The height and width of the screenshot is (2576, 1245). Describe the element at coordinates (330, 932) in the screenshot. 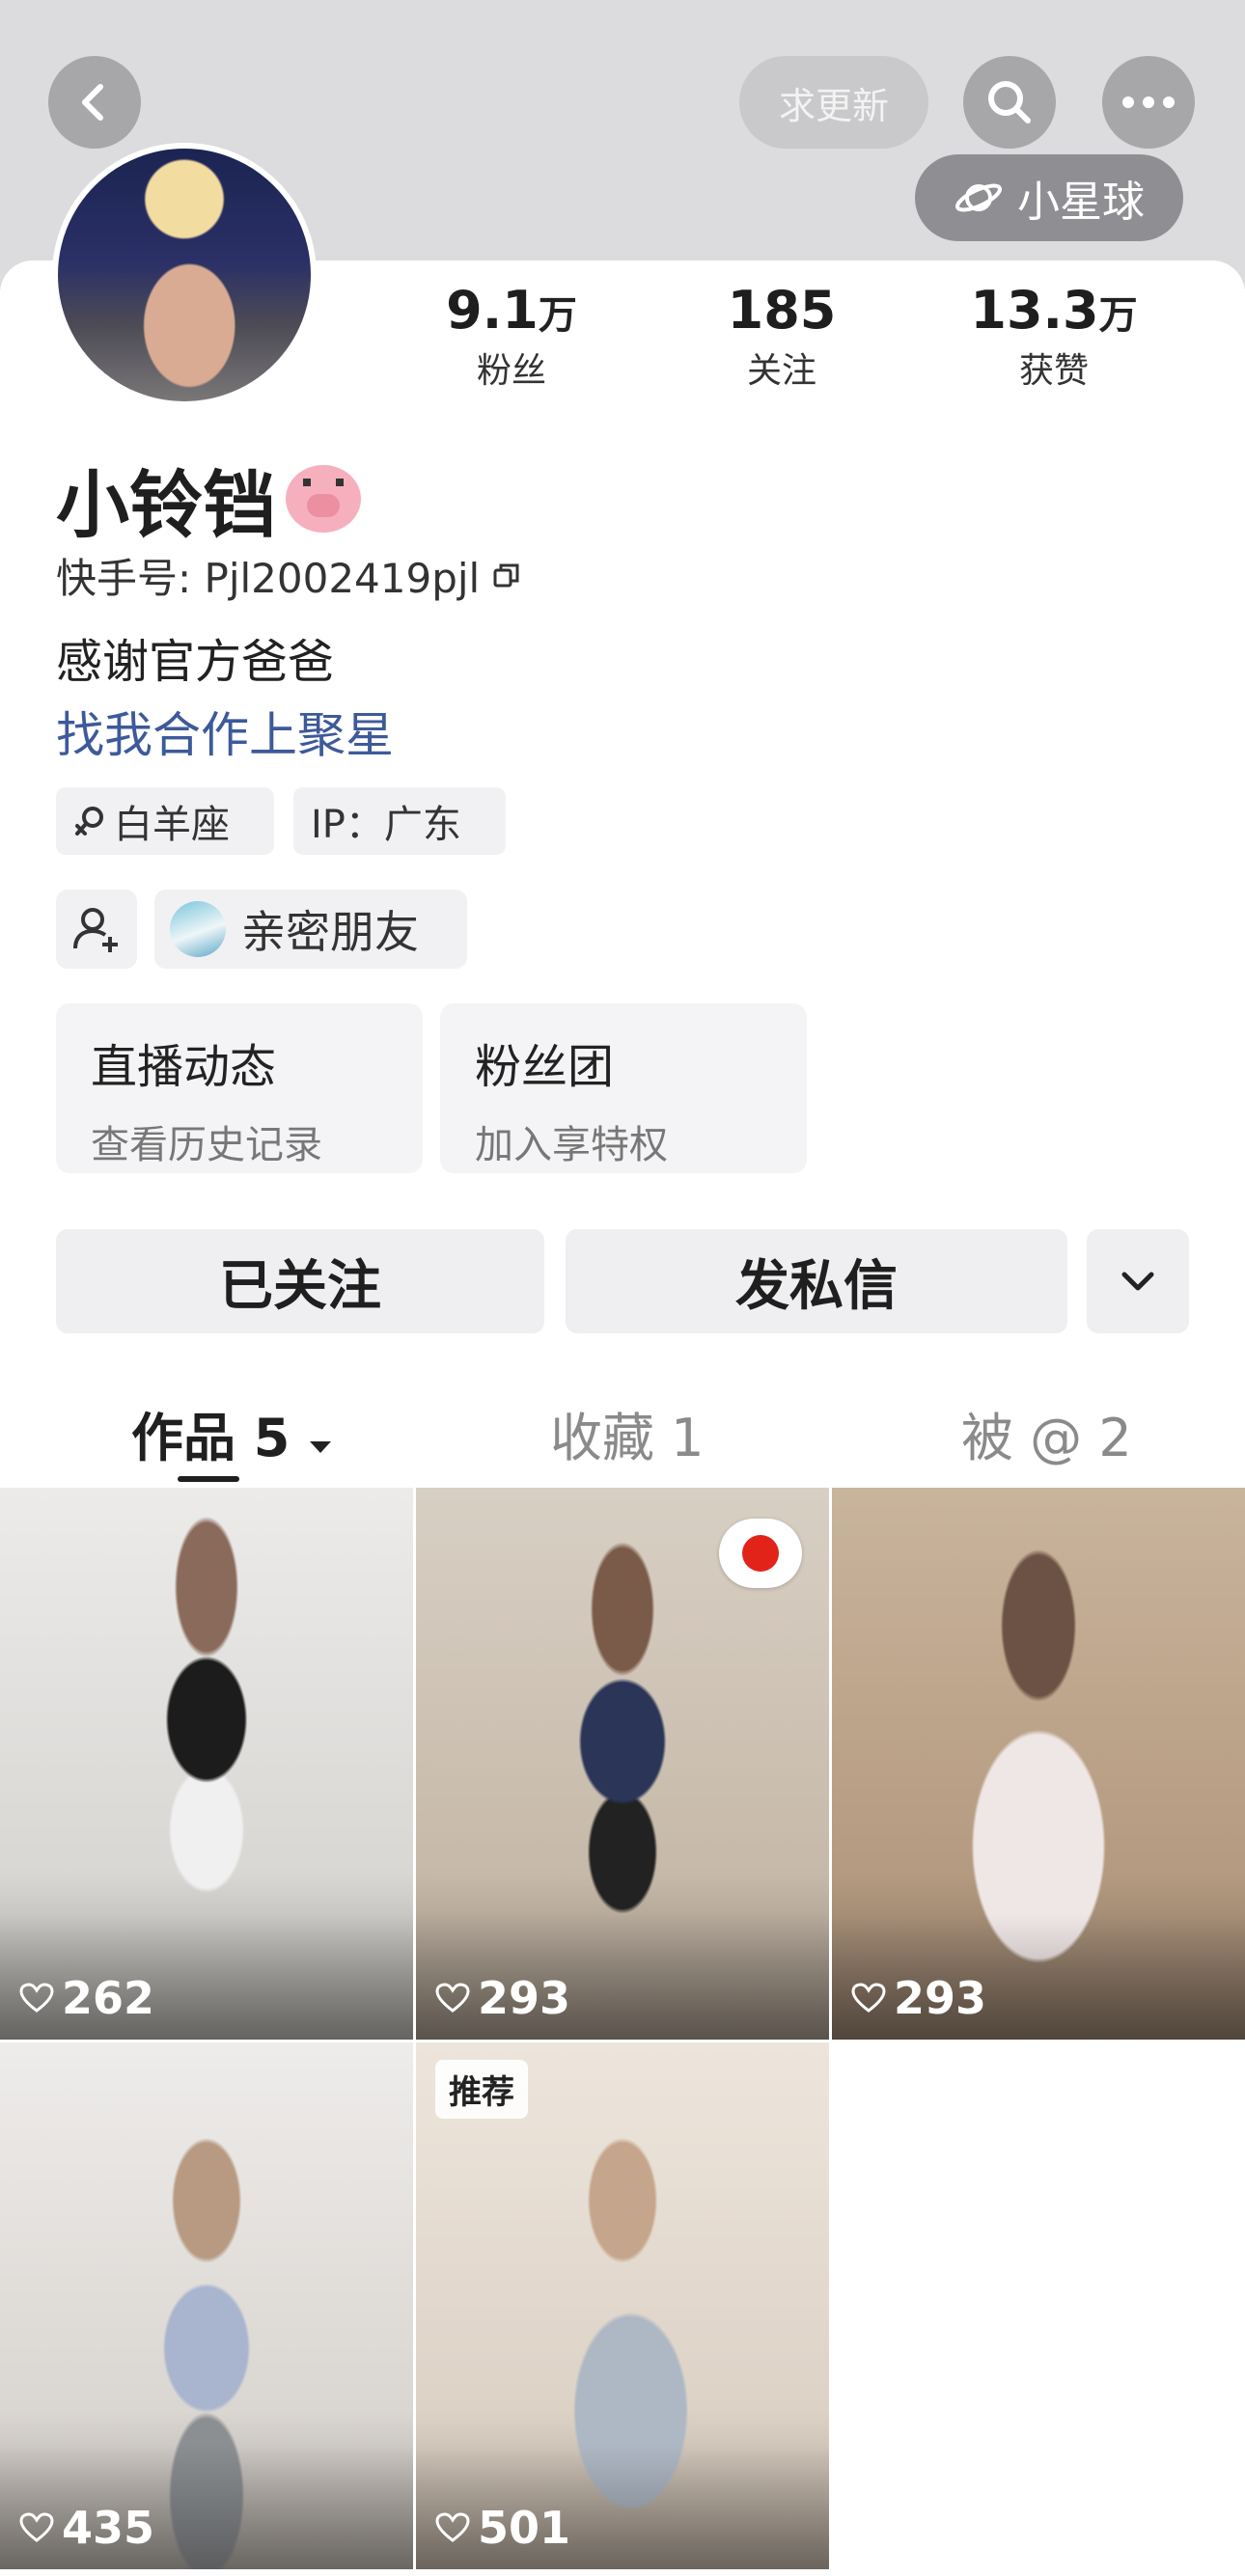

I see `close-friends-label: 亲密朋友` at that location.